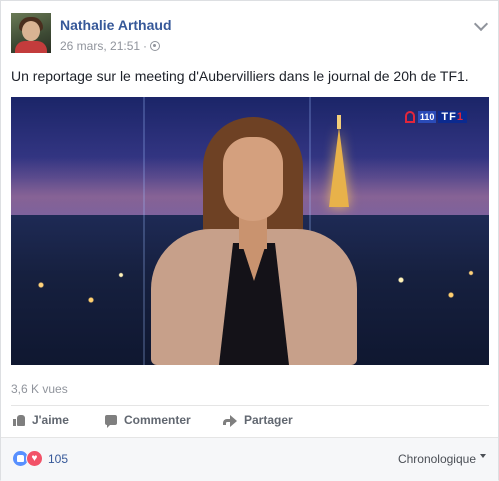 This screenshot has width=499, height=481. I want to click on like-label: J'aime, so click(50, 420).